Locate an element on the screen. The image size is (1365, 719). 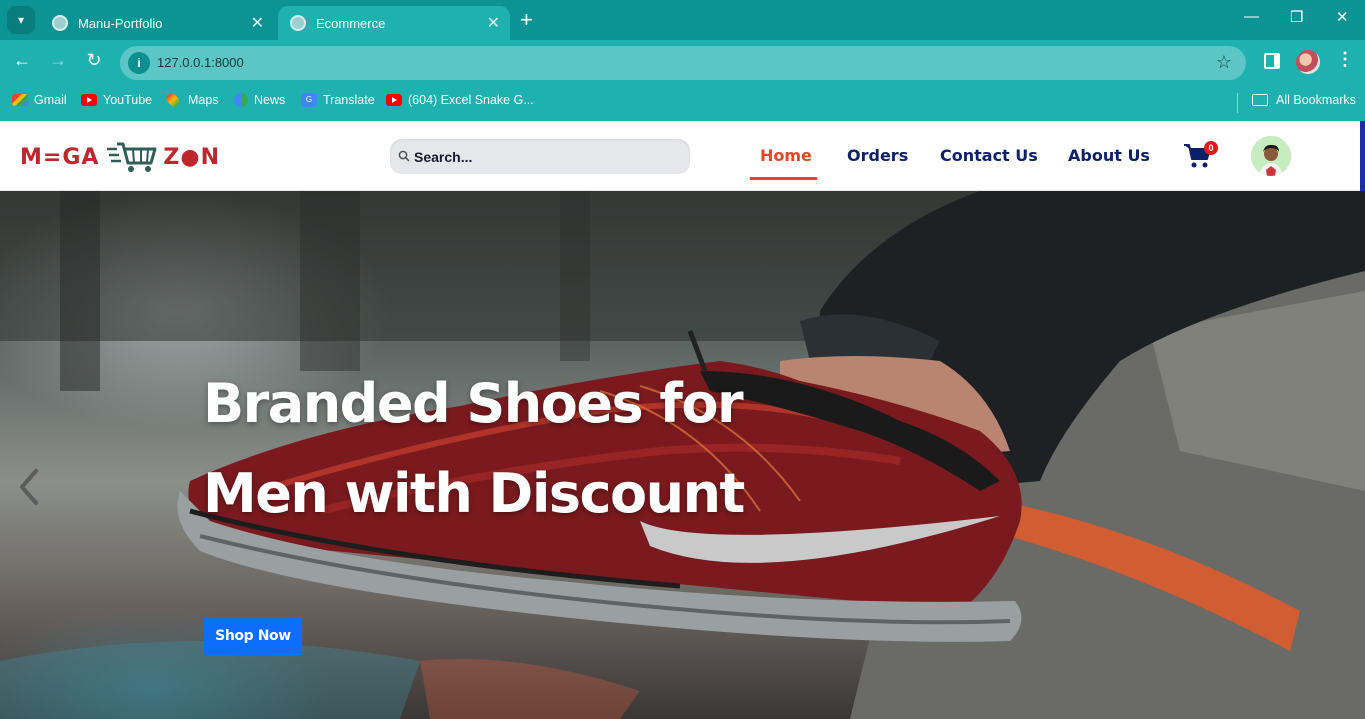
tab-ecommerce: Ecommerce ✕ is located at coordinates (394, 23).